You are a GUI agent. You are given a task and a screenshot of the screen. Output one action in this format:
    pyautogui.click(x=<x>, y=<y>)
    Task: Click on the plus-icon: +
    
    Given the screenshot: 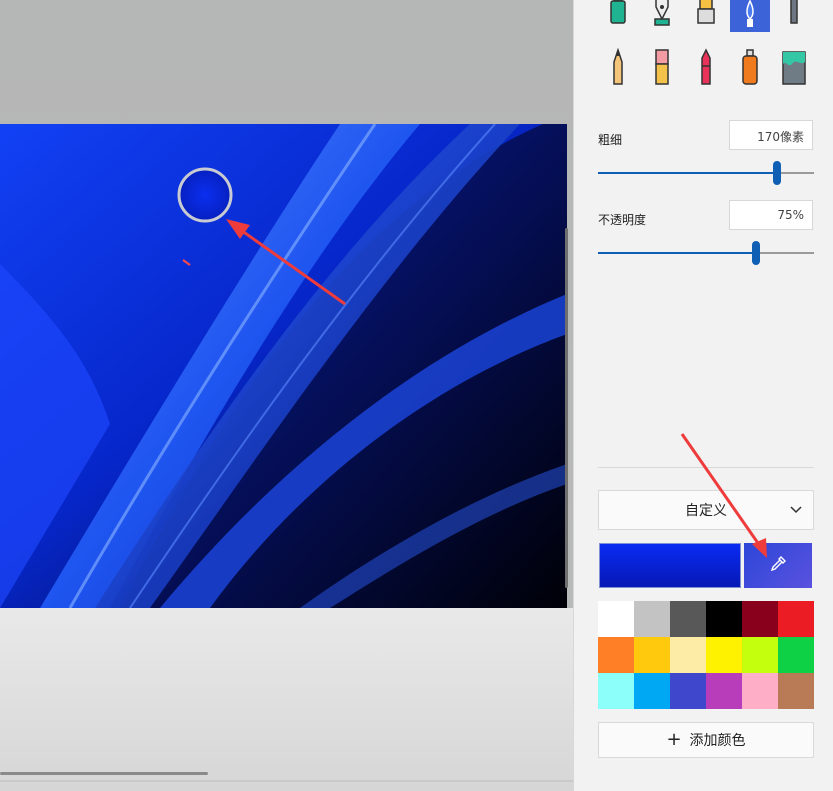 What is the action you would take?
    pyautogui.click(x=674, y=739)
    